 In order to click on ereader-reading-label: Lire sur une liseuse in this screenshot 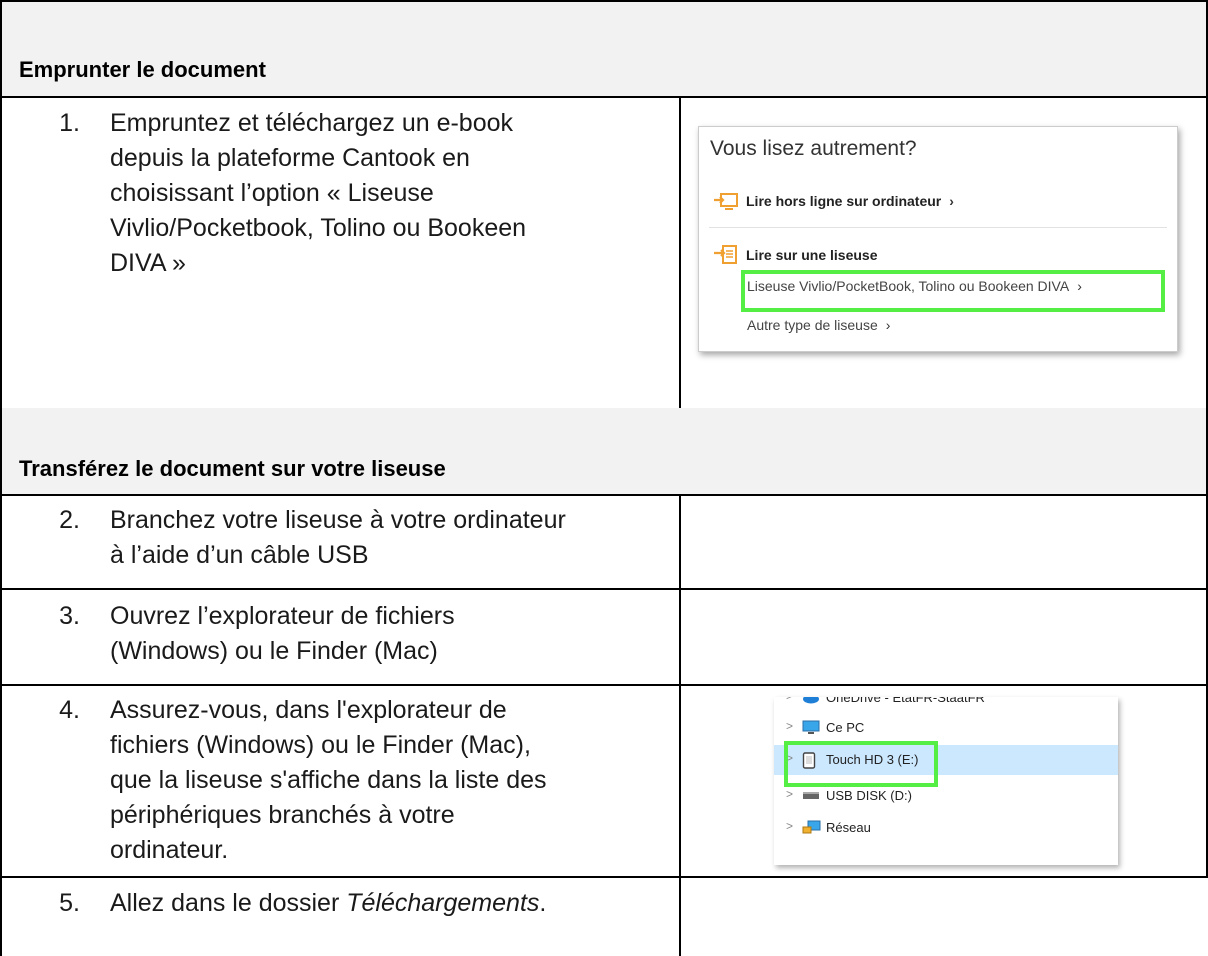, I will do `click(812, 255)`.